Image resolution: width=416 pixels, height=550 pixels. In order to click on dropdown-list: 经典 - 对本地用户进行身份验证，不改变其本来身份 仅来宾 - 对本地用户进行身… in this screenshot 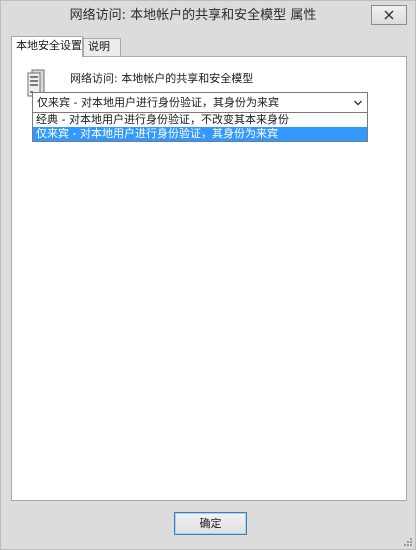, I will do `click(200, 127)`.